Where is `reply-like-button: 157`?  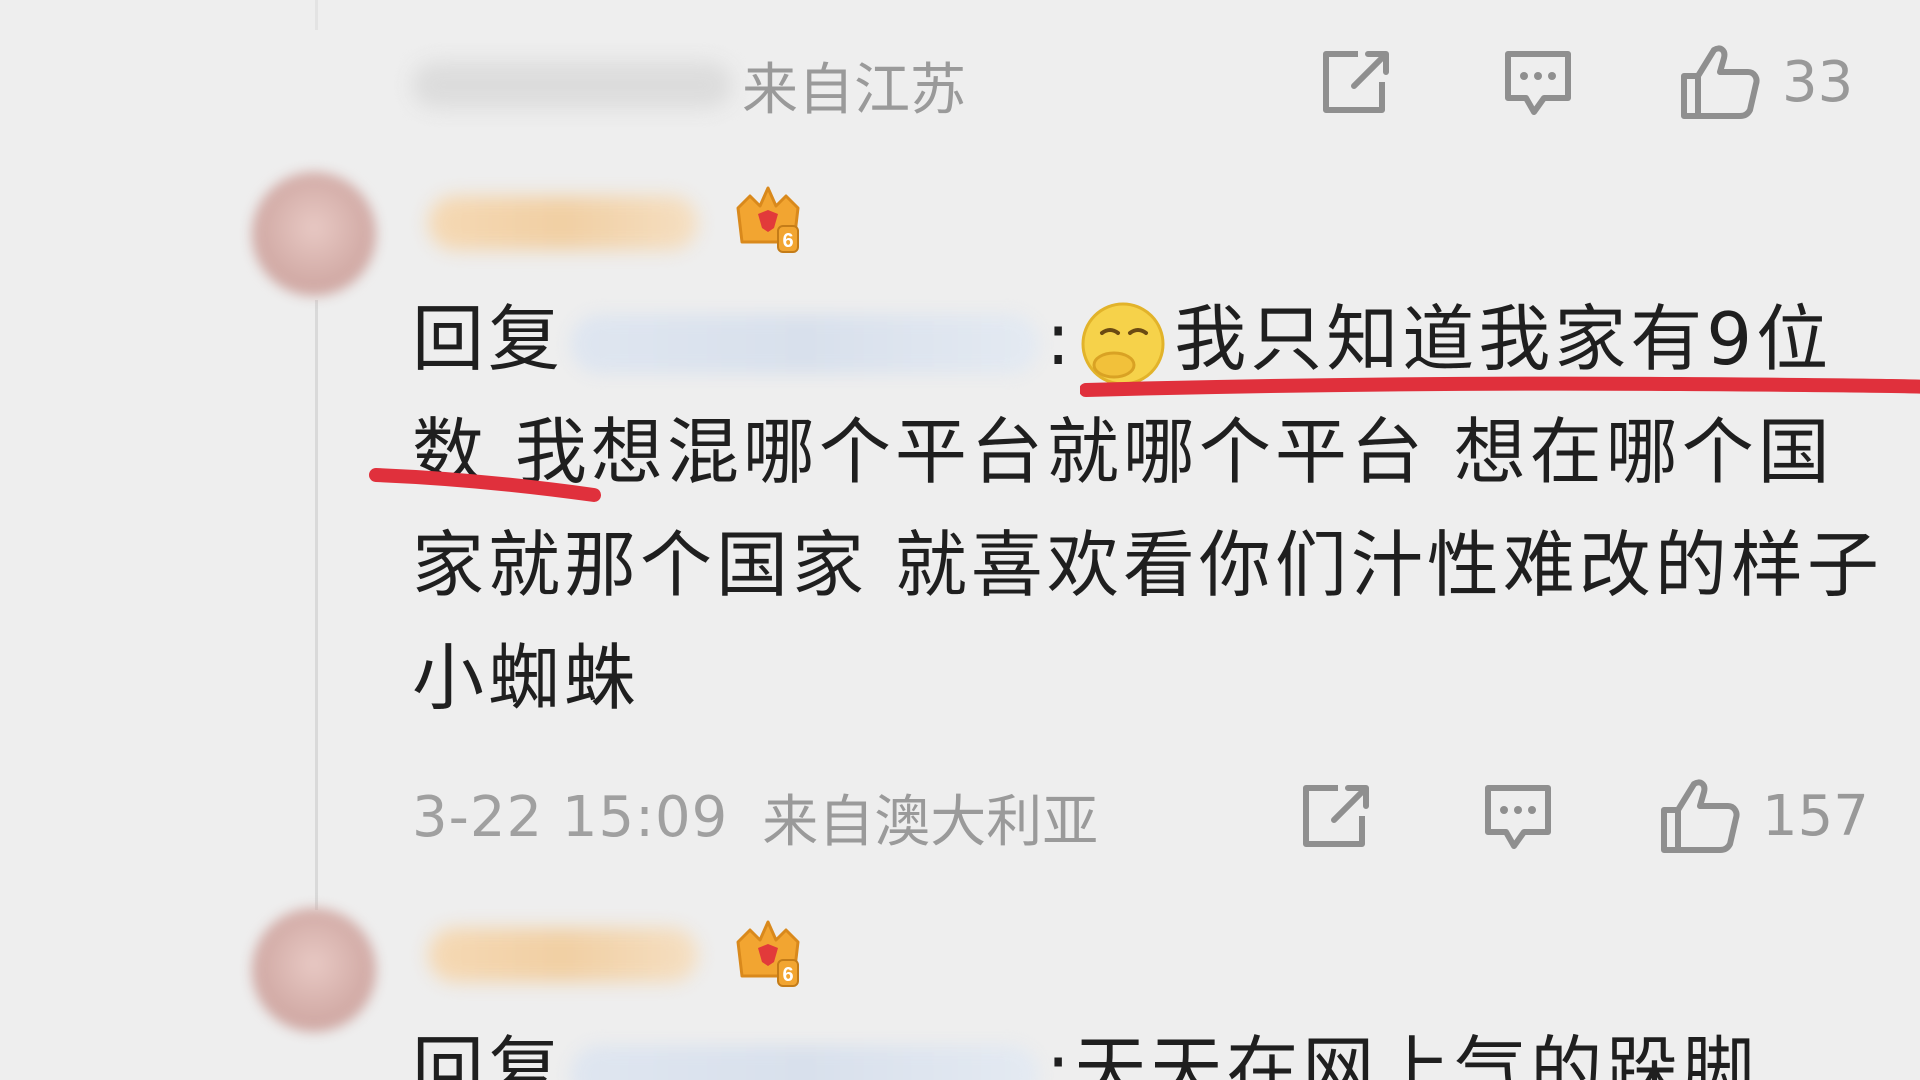
reply-like-button: 157 is located at coordinates (1763, 816).